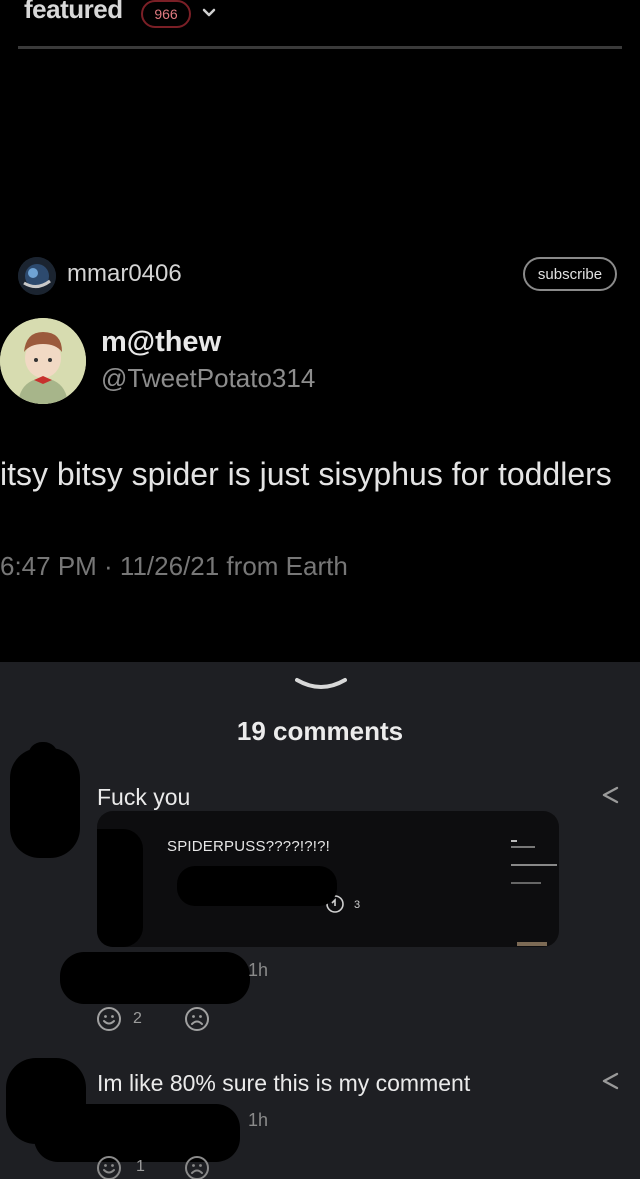 The width and height of the screenshot is (640, 1179). I want to click on comments-count: 19 comments, so click(320, 731).